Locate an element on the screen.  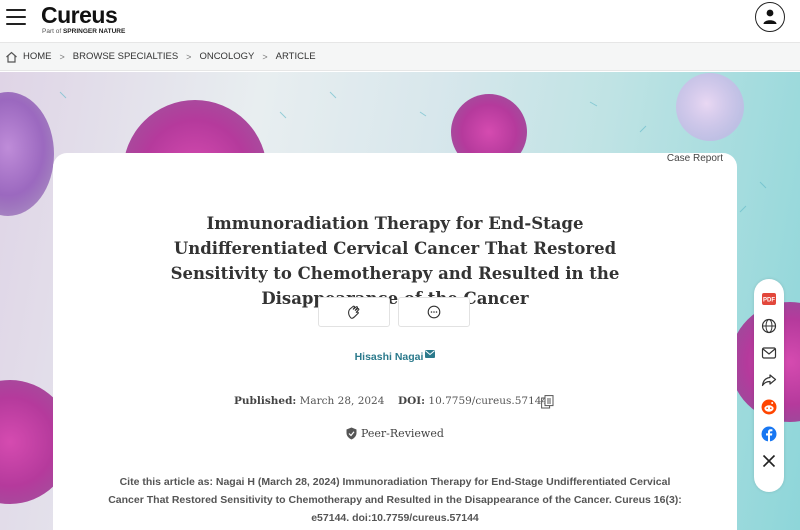
reddit-icon is located at coordinates (769, 407).